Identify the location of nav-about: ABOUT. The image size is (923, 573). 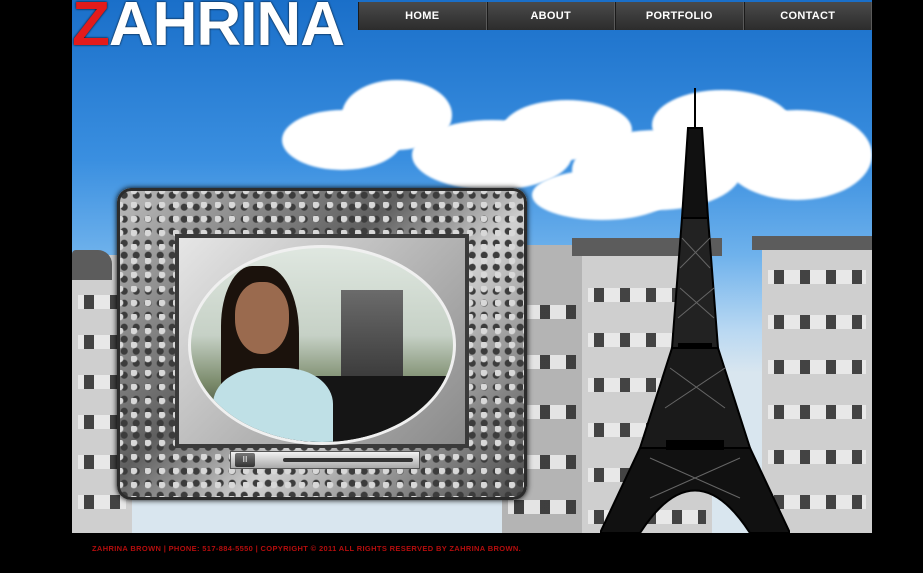
(550, 16).